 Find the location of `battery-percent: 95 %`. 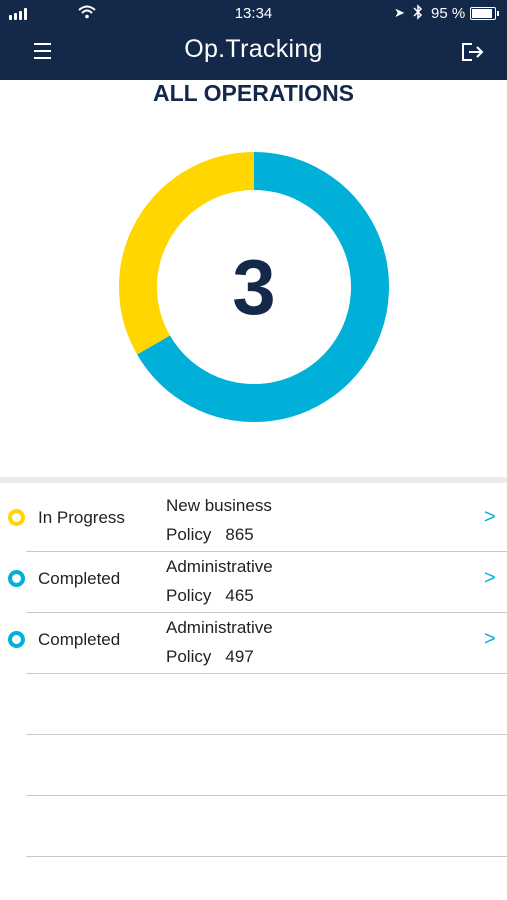

battery-percent: 95 % is located at coordinates (448, 13).